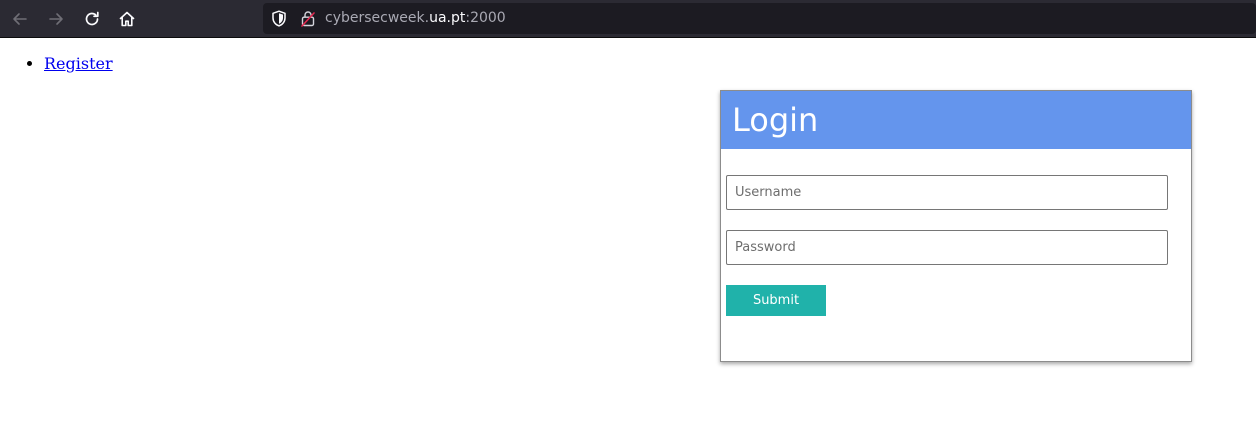  I want to click on insecure-lock-icon, so click(308, 18).